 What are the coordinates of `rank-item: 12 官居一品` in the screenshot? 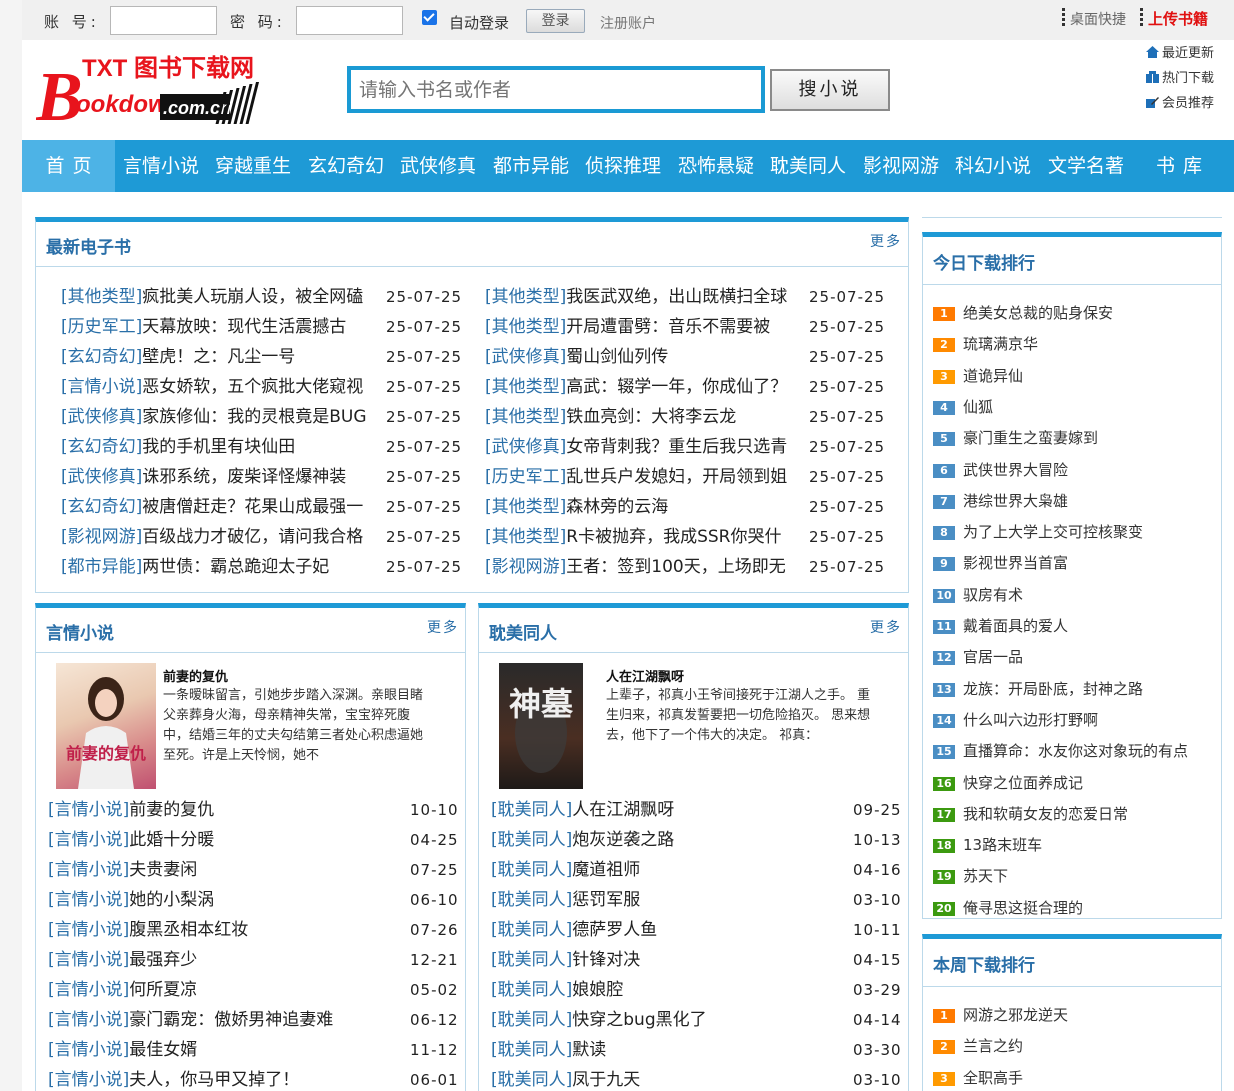 It's located at (978, 657).